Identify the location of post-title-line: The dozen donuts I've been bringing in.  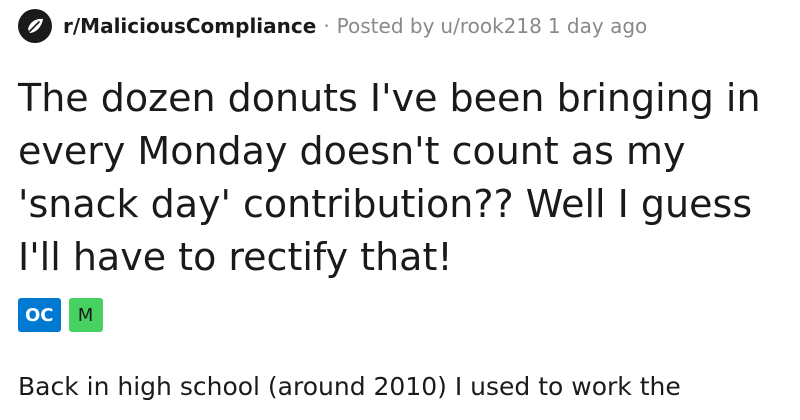
(389, 98).